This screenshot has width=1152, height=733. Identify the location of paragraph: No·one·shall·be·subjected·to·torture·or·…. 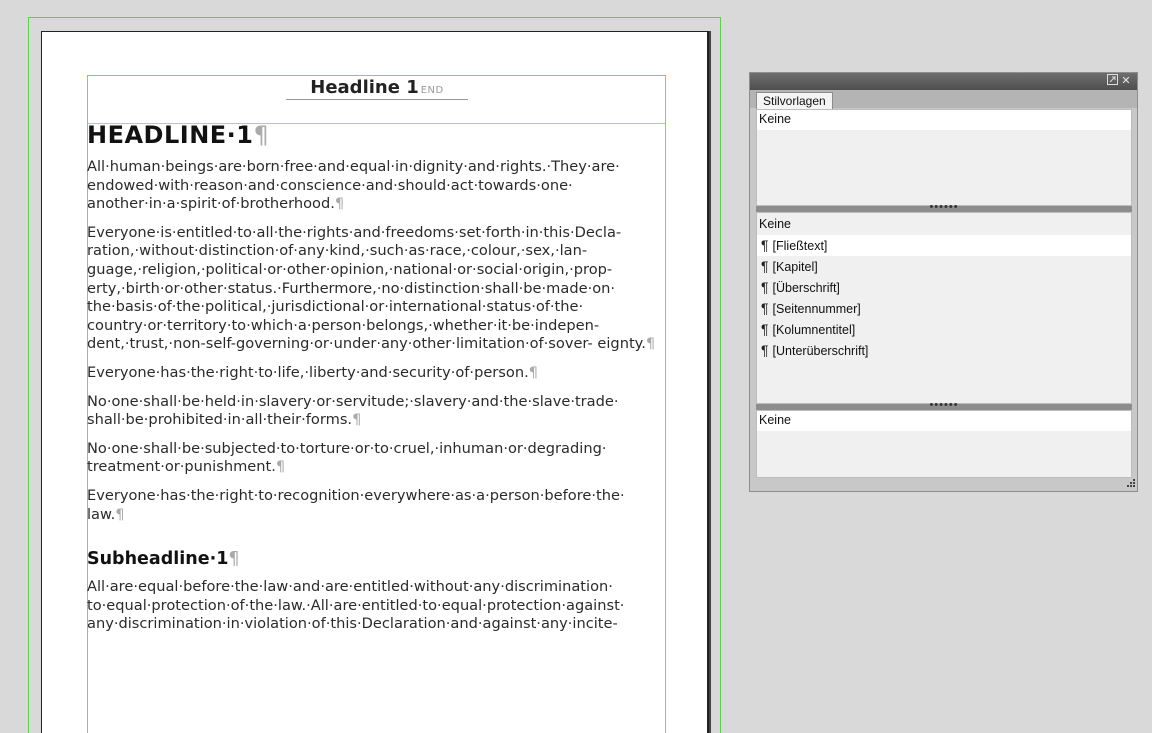
(376, 458).